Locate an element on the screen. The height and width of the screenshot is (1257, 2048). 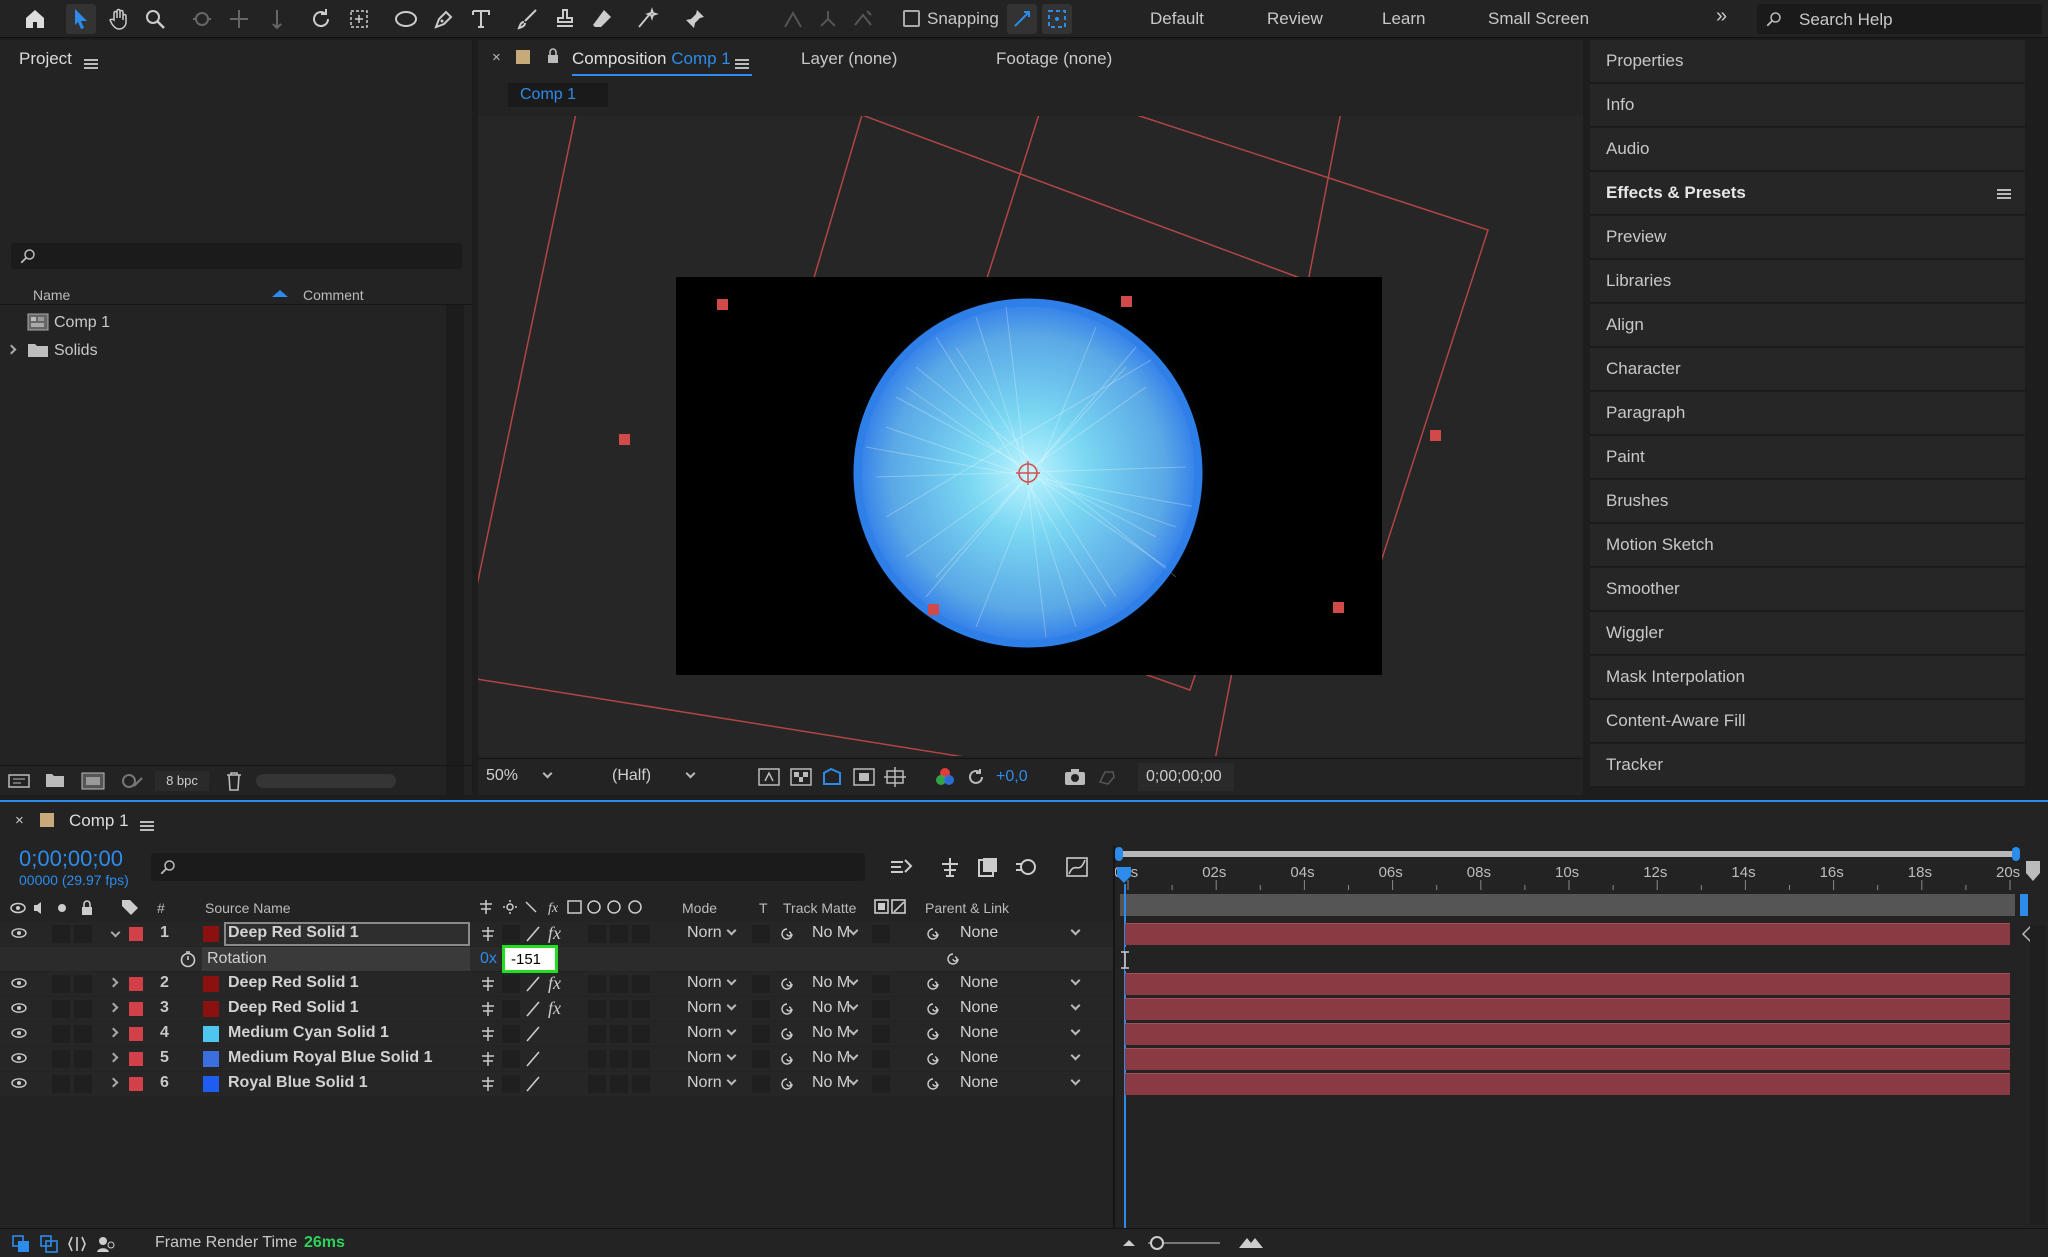
exposure-value: +0,0 is located at coordinates (1012, 777).